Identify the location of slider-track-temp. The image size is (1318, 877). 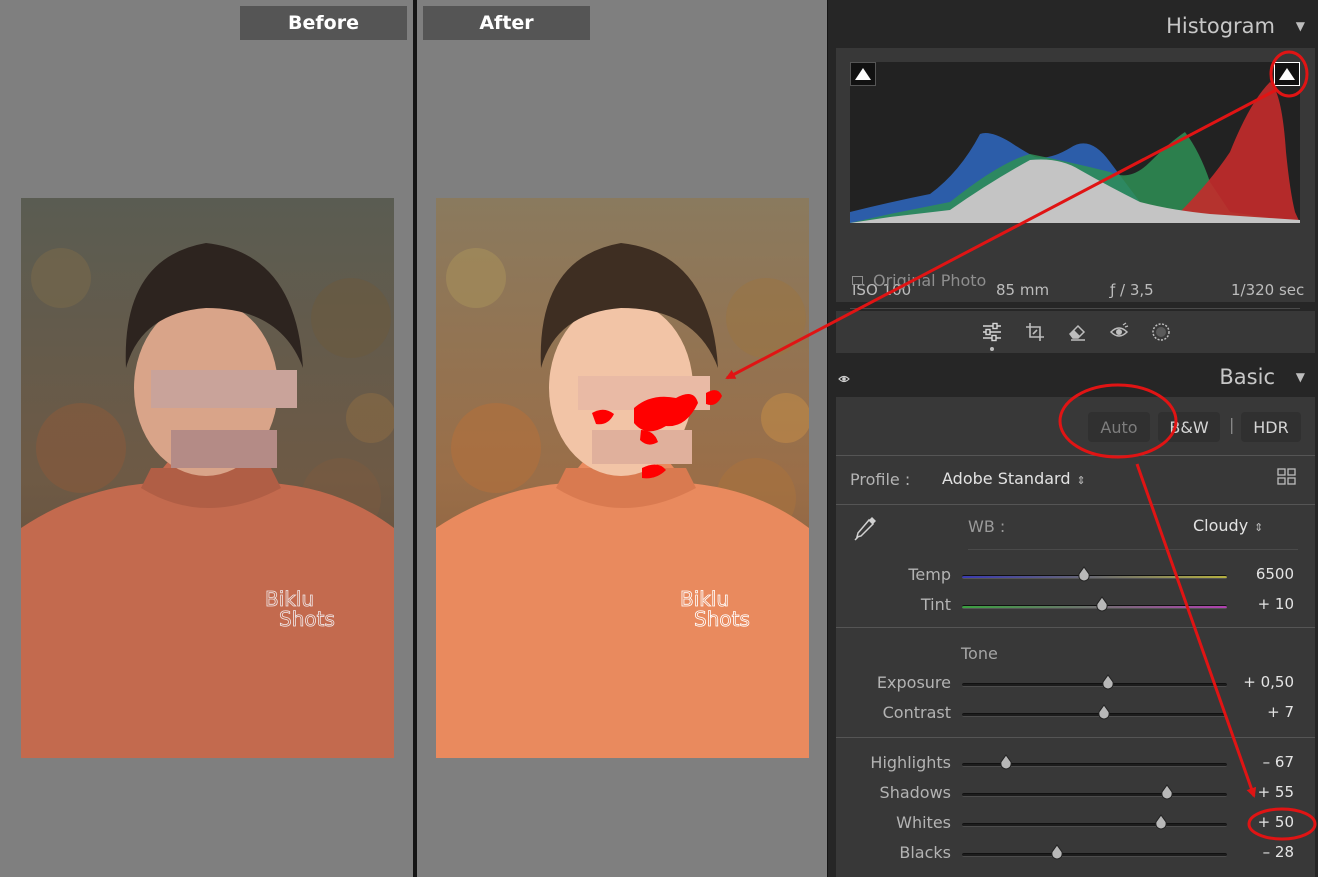
(1094, 574).